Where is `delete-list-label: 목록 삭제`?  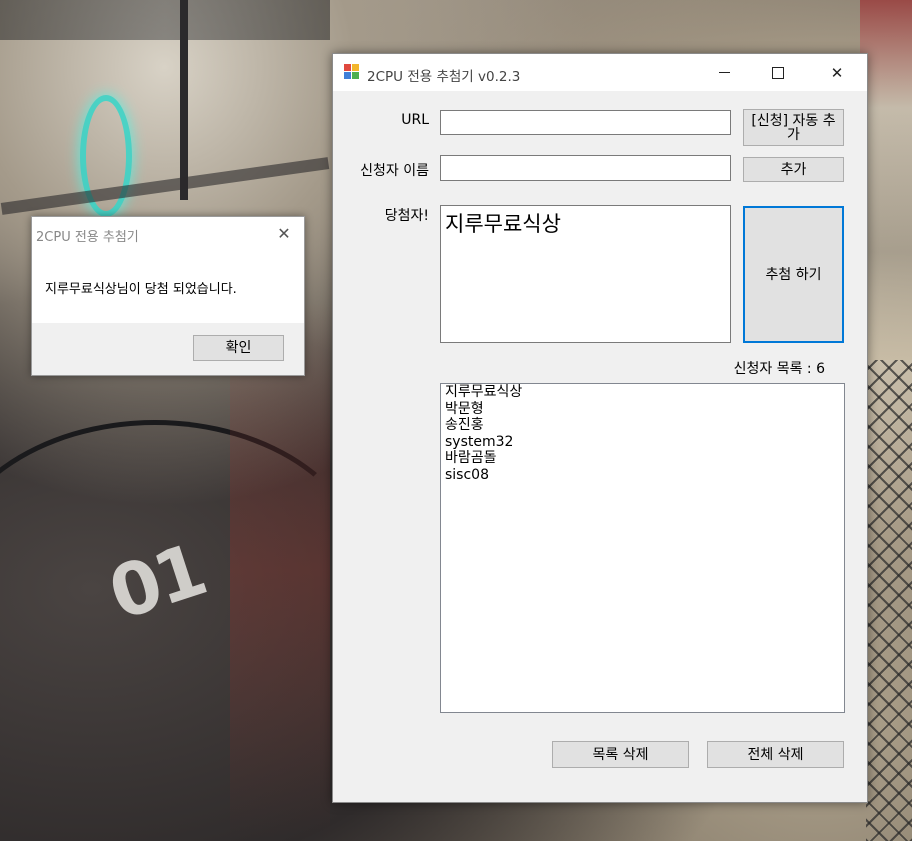 delete-list-label: 목록 삭제 is located at coordinates (620, 754).